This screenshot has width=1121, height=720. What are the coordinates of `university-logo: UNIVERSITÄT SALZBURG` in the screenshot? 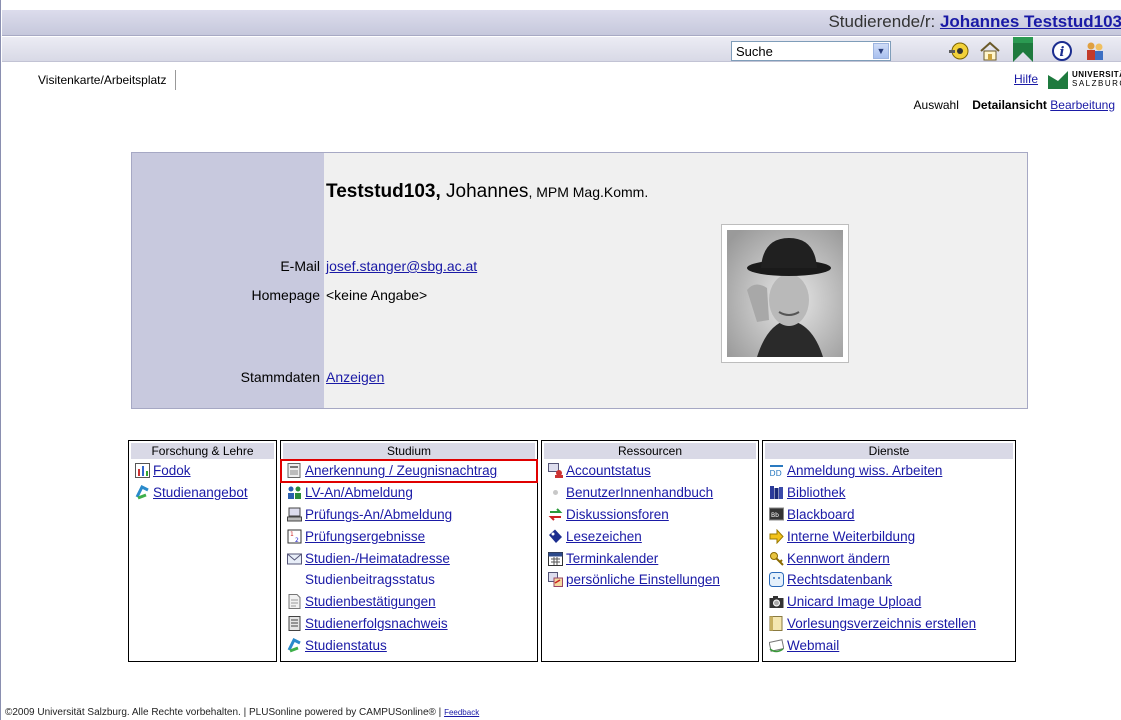 It's located at (1084, 80).